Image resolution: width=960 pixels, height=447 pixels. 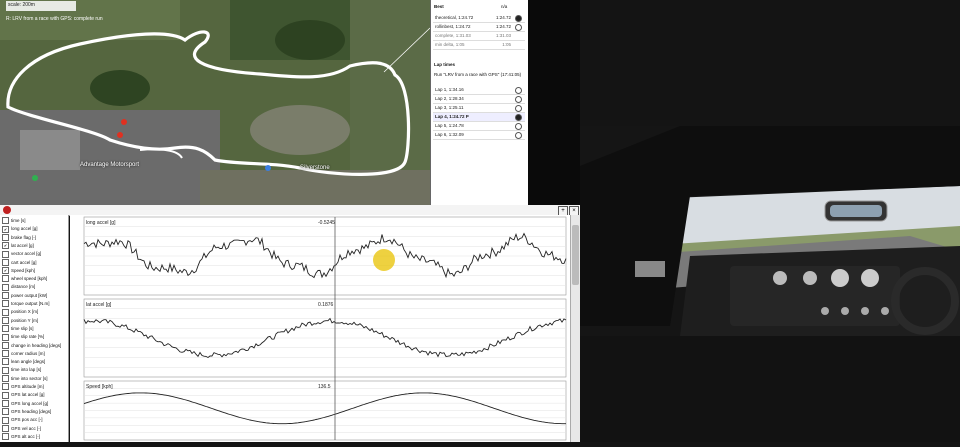 What do you see at coordinates (18, 220) in the screenshot?
I see `channel-label: time [s]` at bounding box center [18, 220].